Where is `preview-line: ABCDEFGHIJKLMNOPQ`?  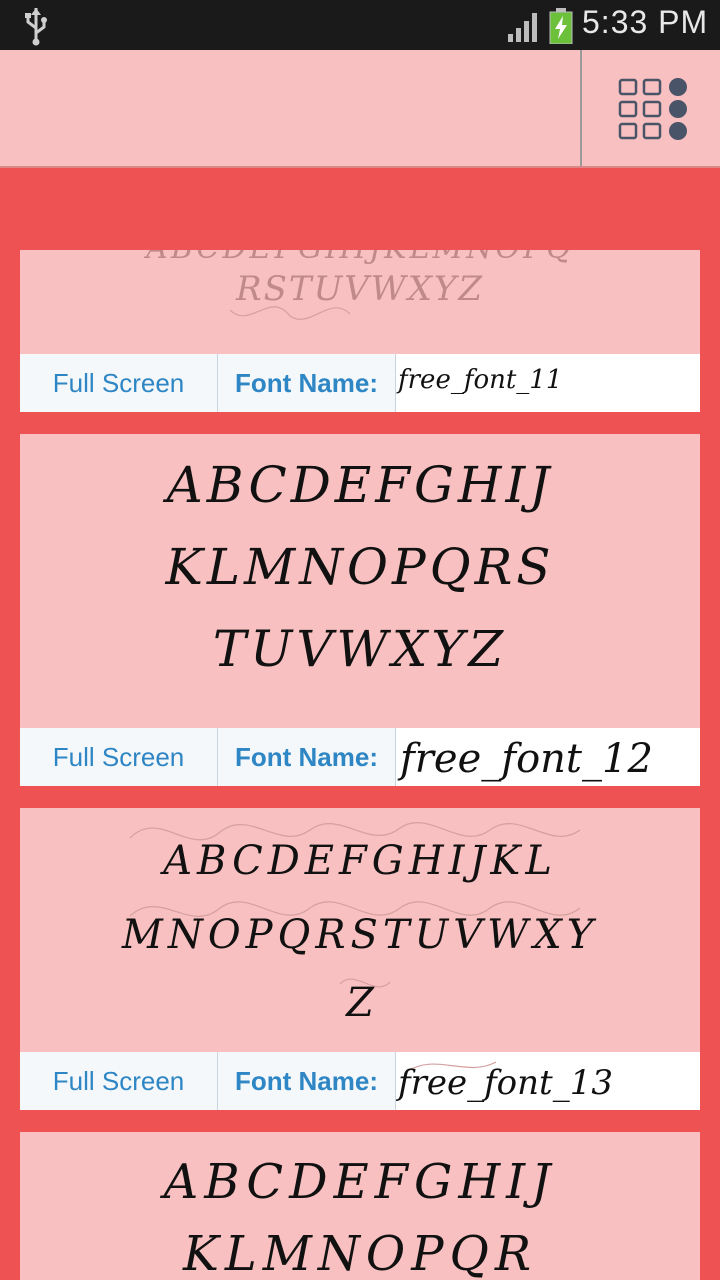 preview-line: ABCDEFGHIJKLMNOPQ is located at coordinates (358, 258).